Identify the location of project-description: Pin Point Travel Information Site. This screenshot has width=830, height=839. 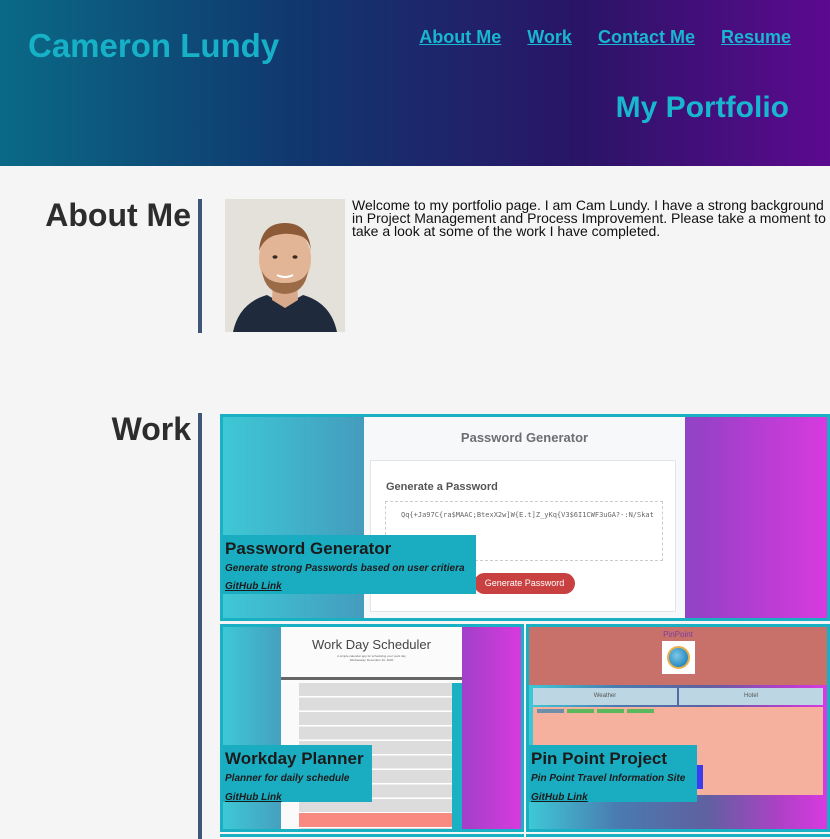
(608, 778).